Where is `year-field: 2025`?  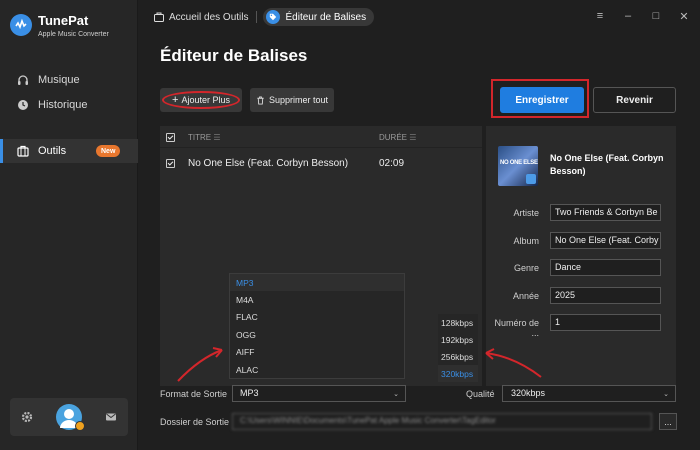
year-field: 2025 is located at coordinates (605, 295).